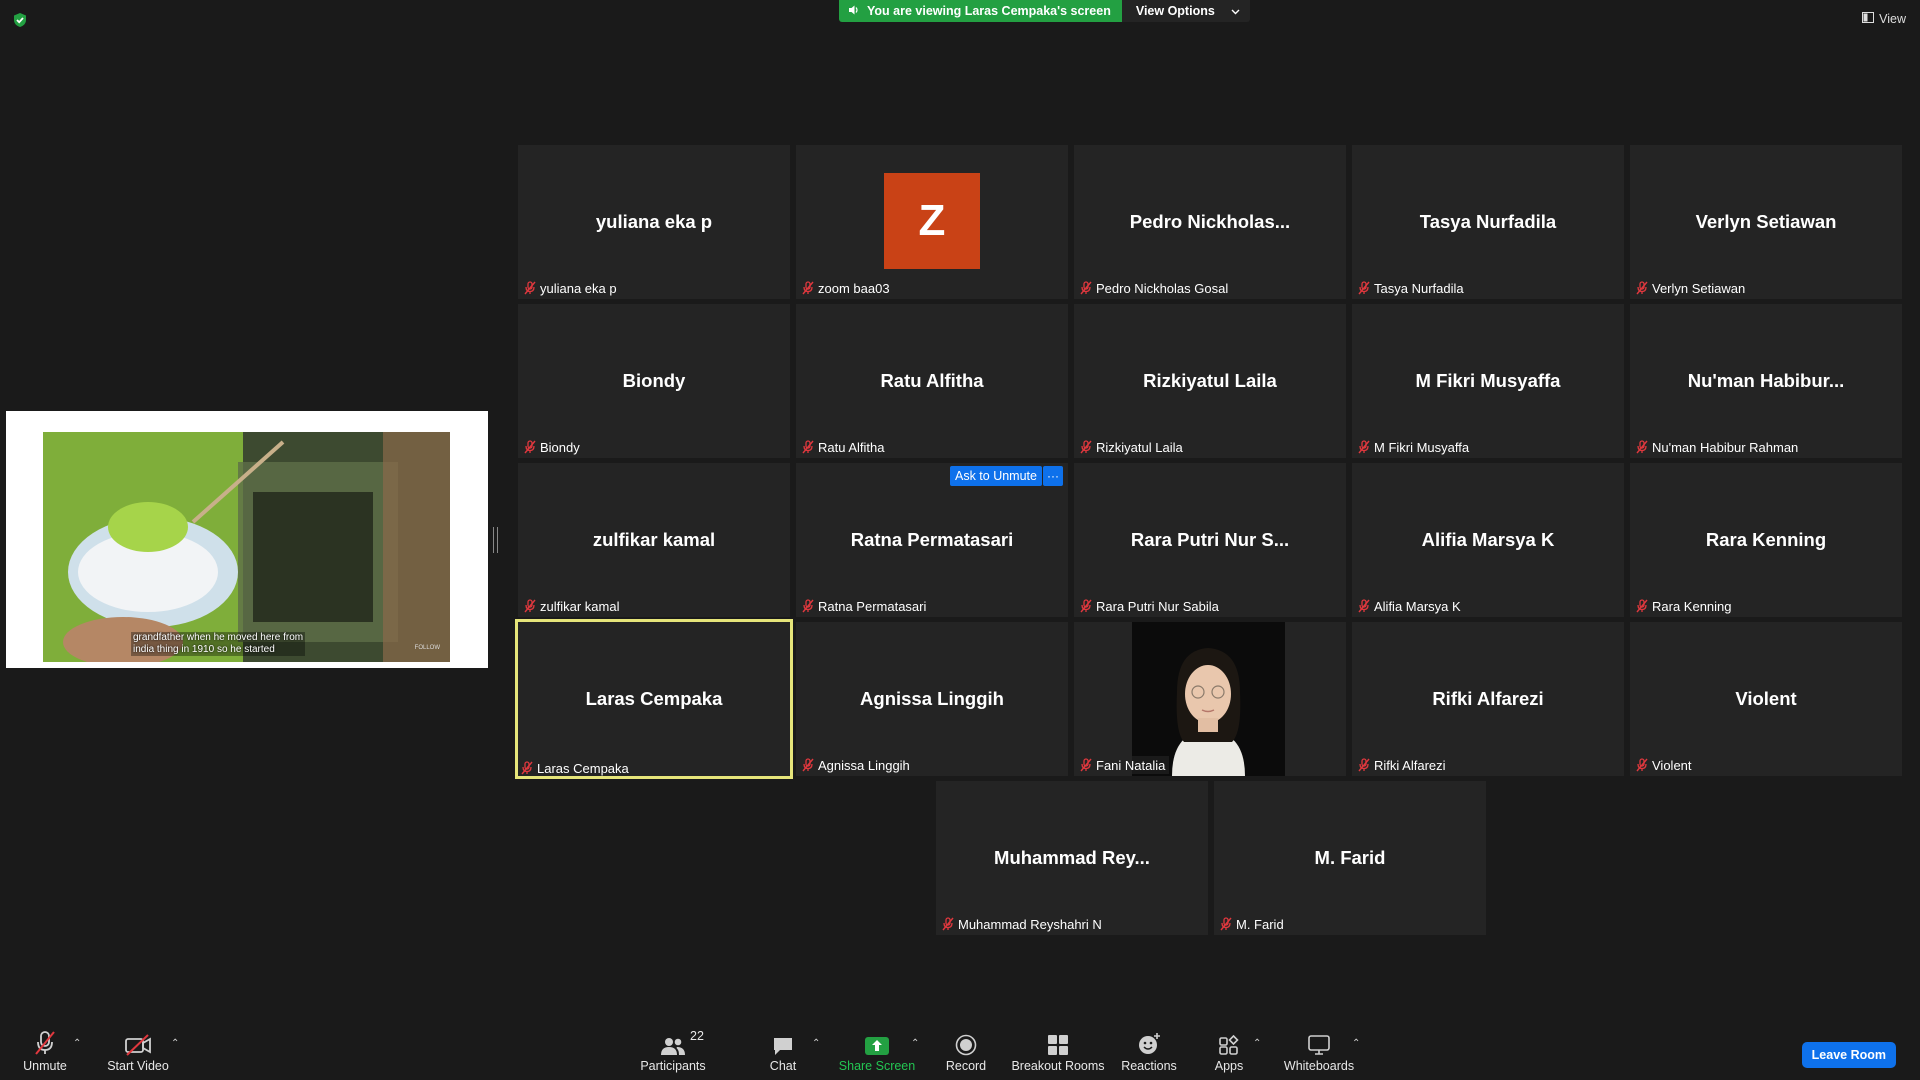 This screenshot has height=1080, width=1920. What do you see at coordinates (1422, 447) in the screenshot?
I see `participant-name-label: M Fikri Musyaffa` at bounding box center [1422, 447].